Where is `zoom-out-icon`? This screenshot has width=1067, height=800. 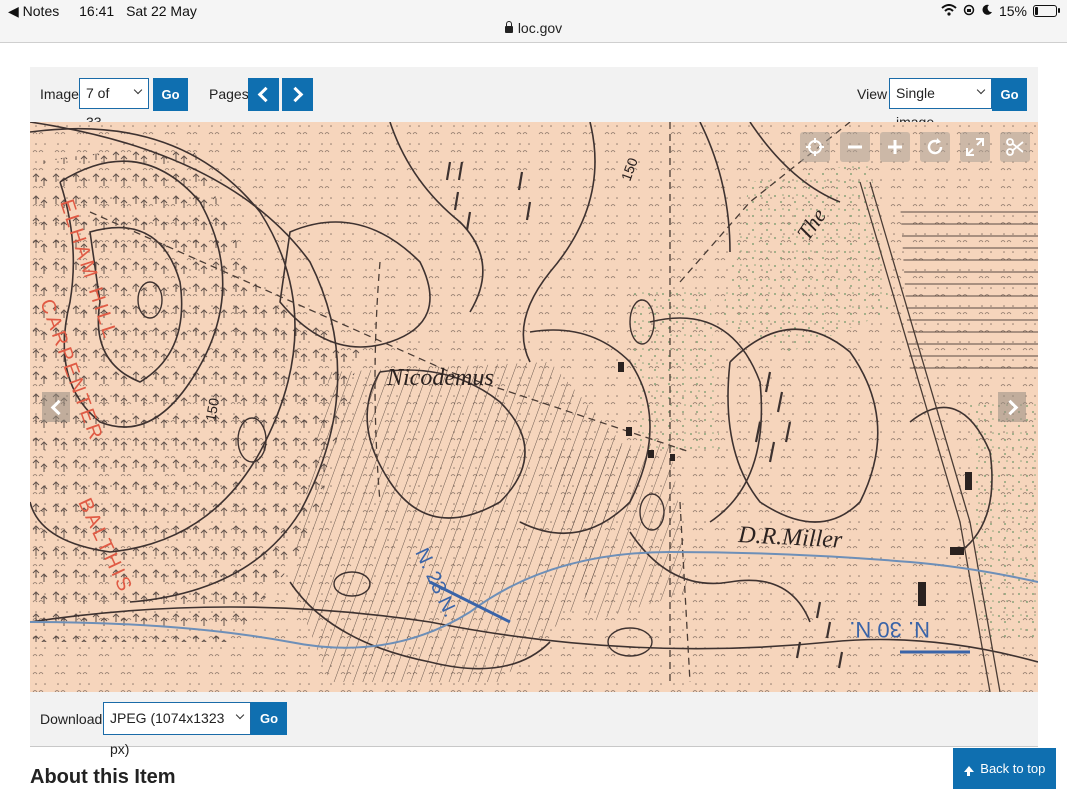 zoom-out-icon is located at coordinates (855, 147).